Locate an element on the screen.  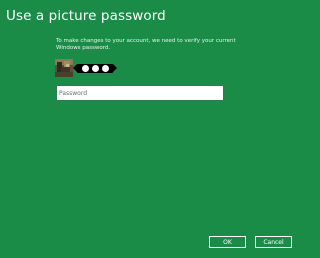
ok-button: OK is located at coordinates (227, 242).